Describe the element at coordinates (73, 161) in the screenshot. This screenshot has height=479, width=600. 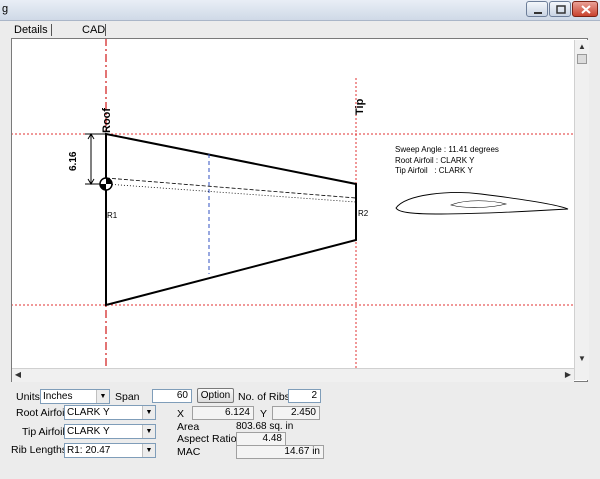
I see `chord-dimension-label: 6.16` at that location.